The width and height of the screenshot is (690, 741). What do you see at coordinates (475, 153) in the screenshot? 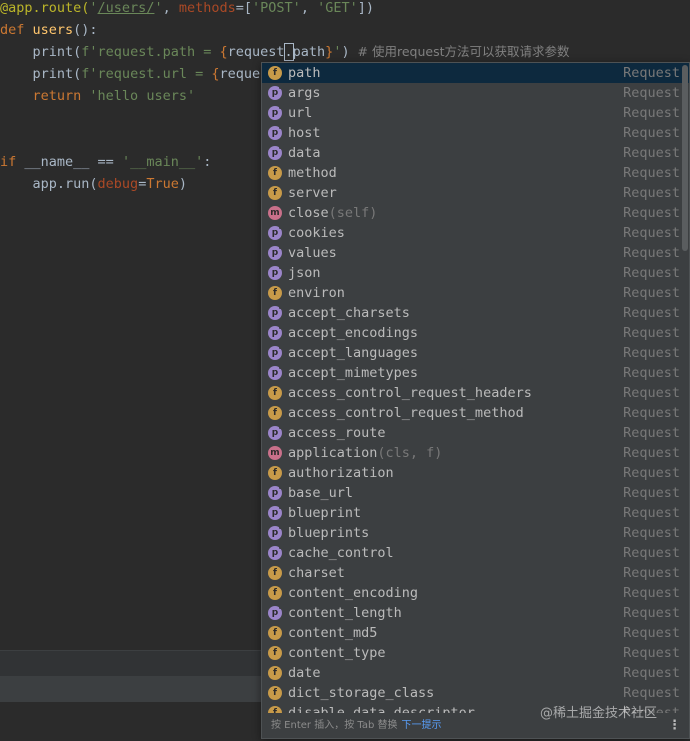
I see `completion-item: p data Request` at bounding box center [475, 153].